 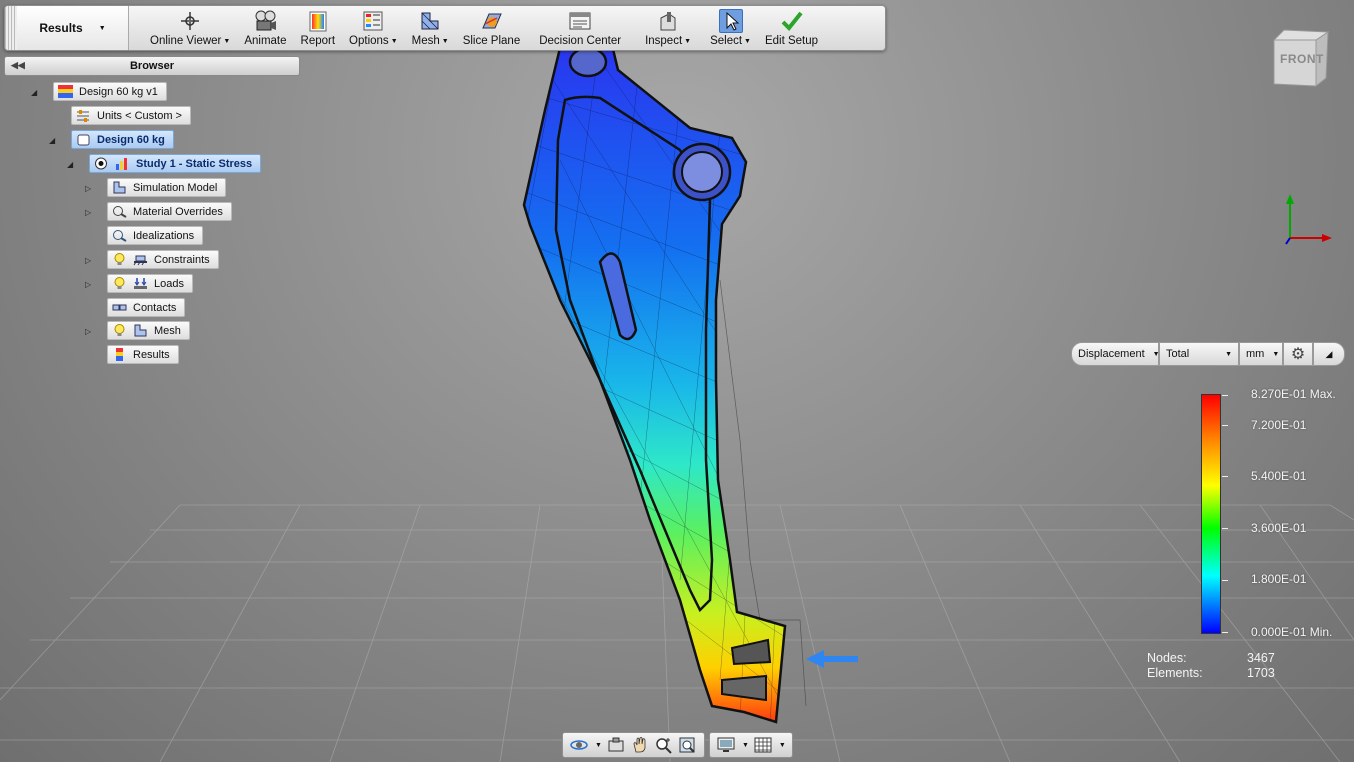 I want to click on animate-icon, so click(x=265, y=21).